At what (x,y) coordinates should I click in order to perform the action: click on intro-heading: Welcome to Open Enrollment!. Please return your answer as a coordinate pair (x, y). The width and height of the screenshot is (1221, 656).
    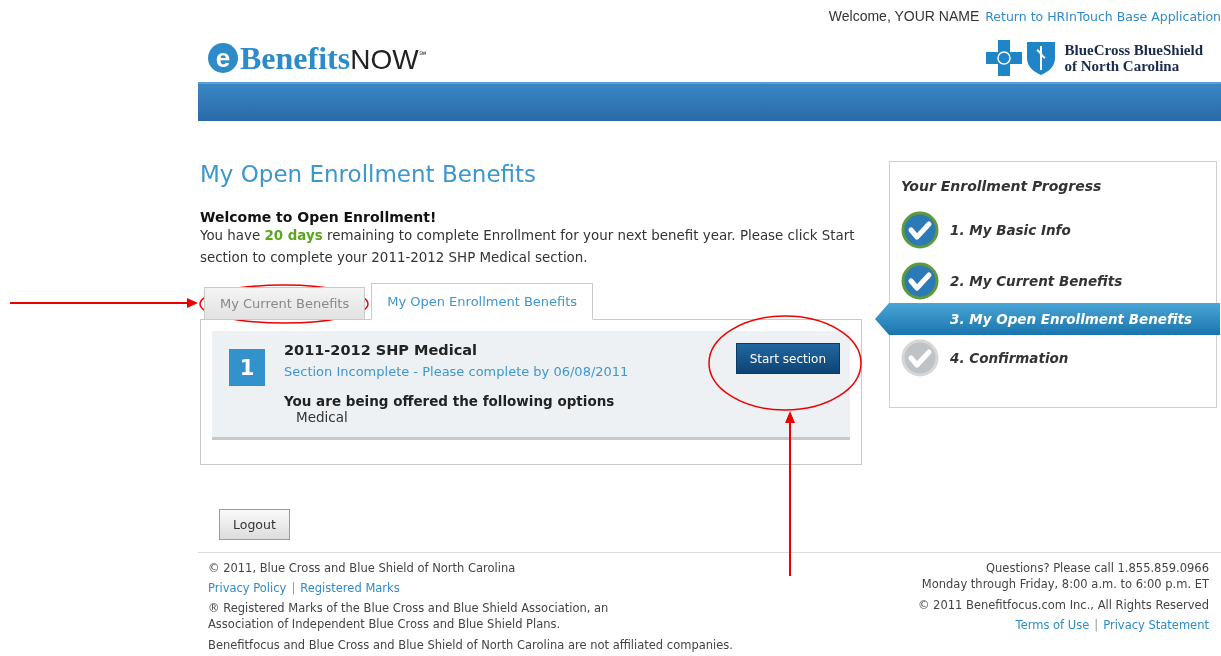
    Looking at the image, I should click on (319, 217).